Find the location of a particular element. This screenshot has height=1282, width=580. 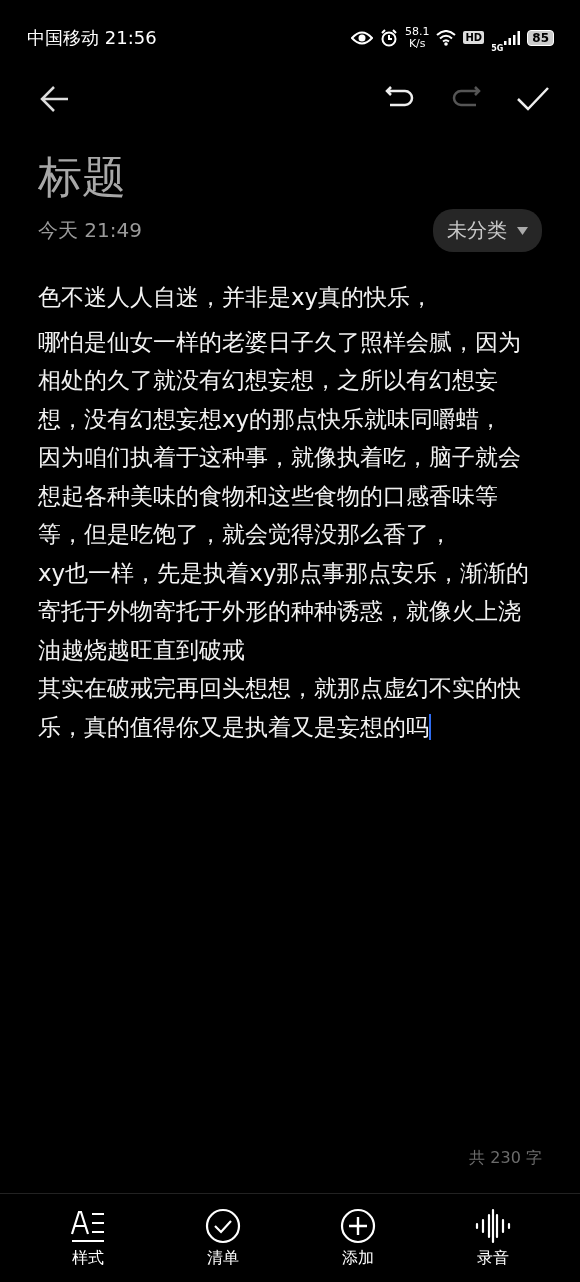

note-title: 标题 is located at coordinates (290, 164).